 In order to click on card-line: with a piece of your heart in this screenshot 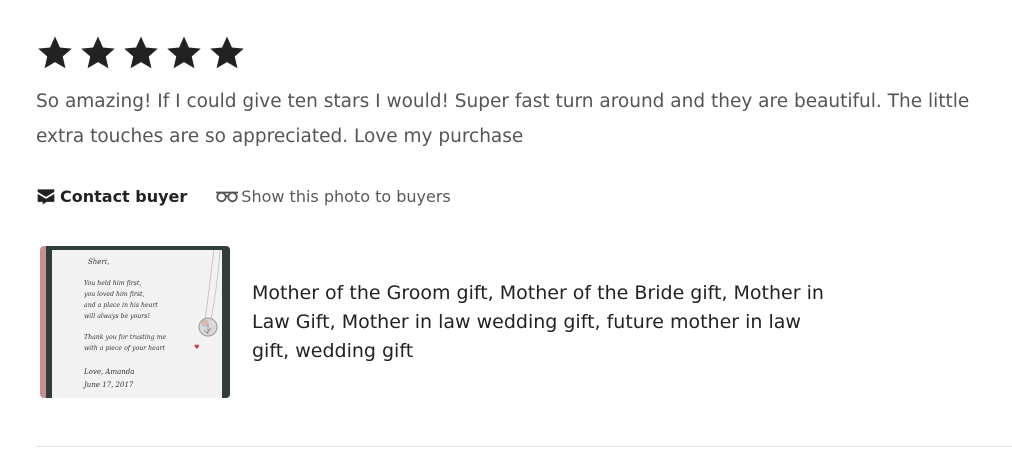, I will do `click(124, 348)`.